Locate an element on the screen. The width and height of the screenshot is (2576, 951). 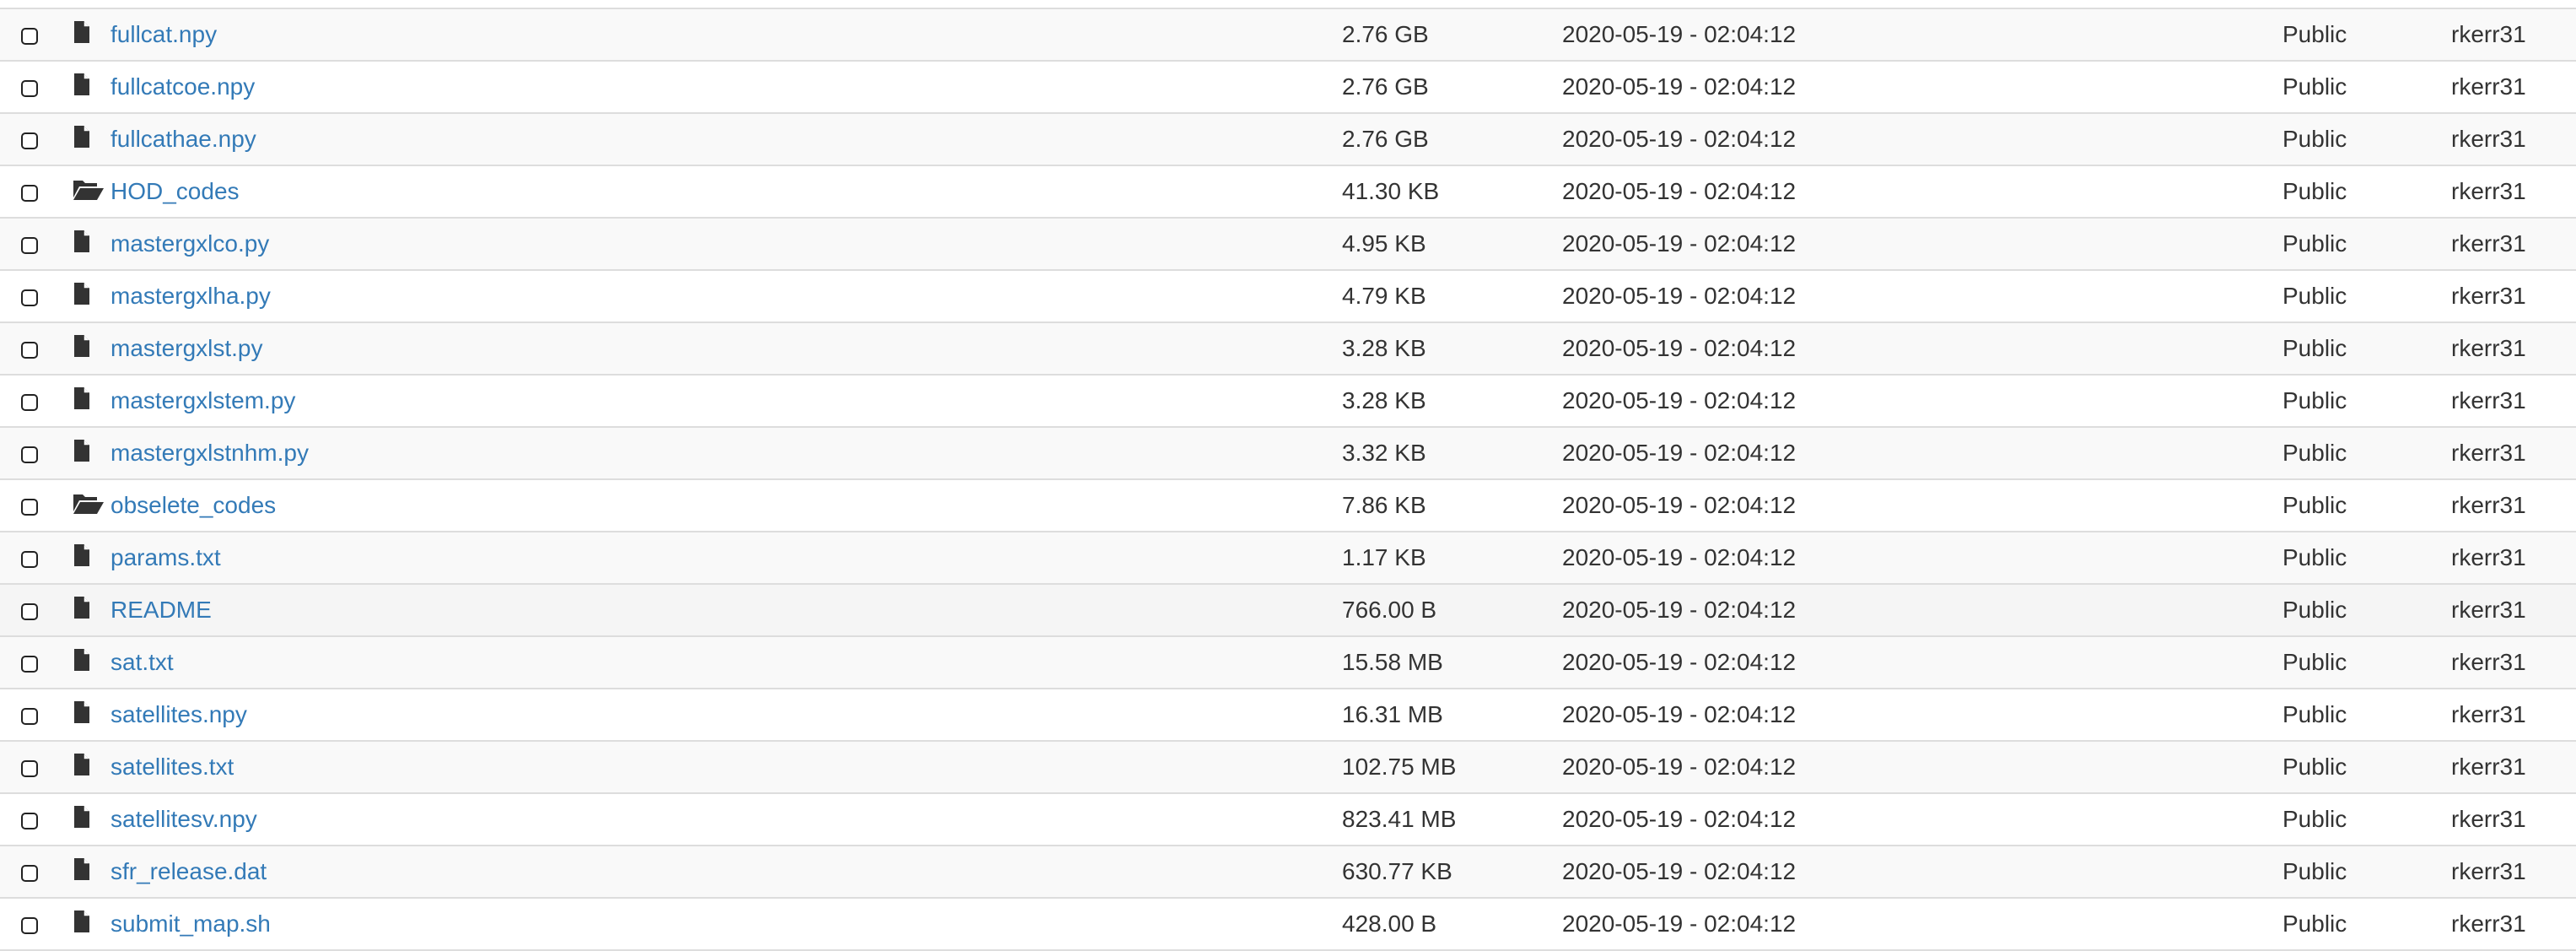
file-link: fullcathae.npy is located at coordinates (183, 139).